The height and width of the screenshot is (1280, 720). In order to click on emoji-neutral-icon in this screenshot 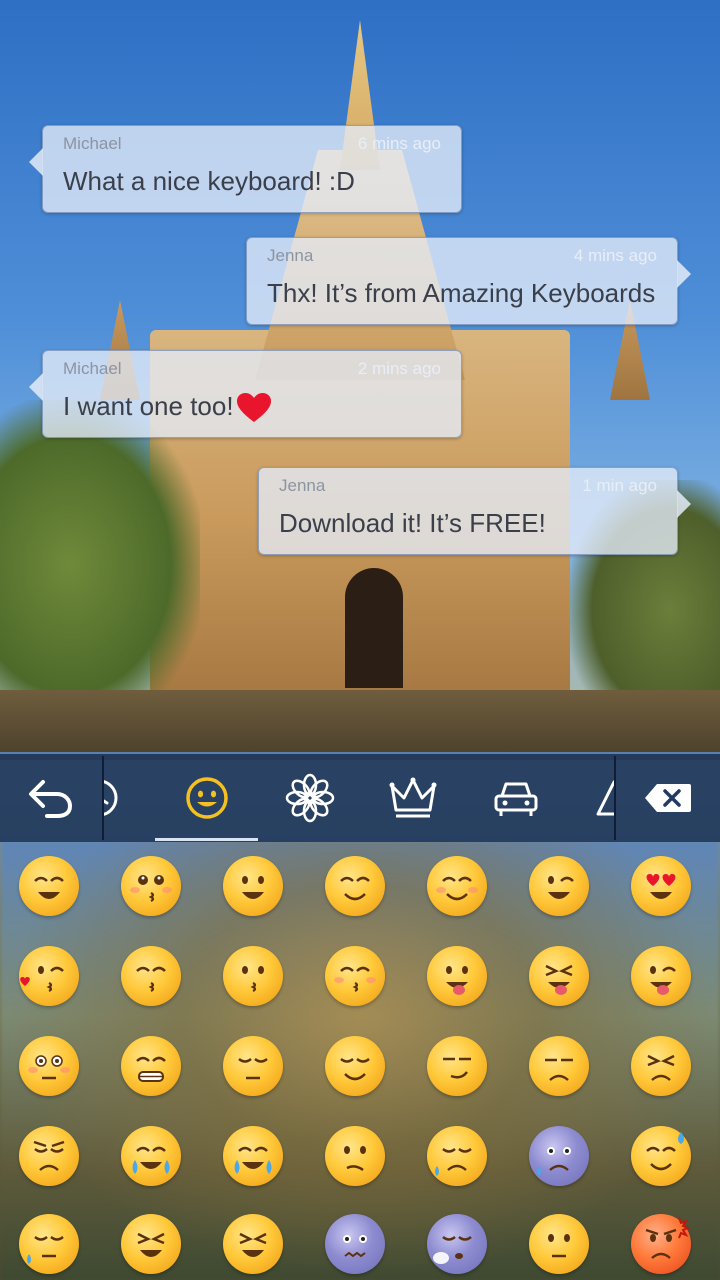, I will do `click(559, 1244)`.